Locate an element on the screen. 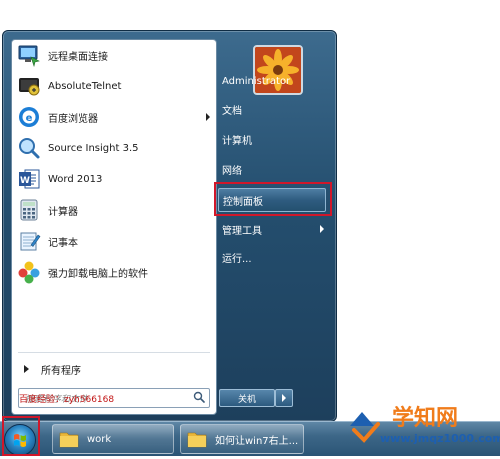  program-absolute-telnet: AbsoluteTelnet is located at coordinates (113, 86).